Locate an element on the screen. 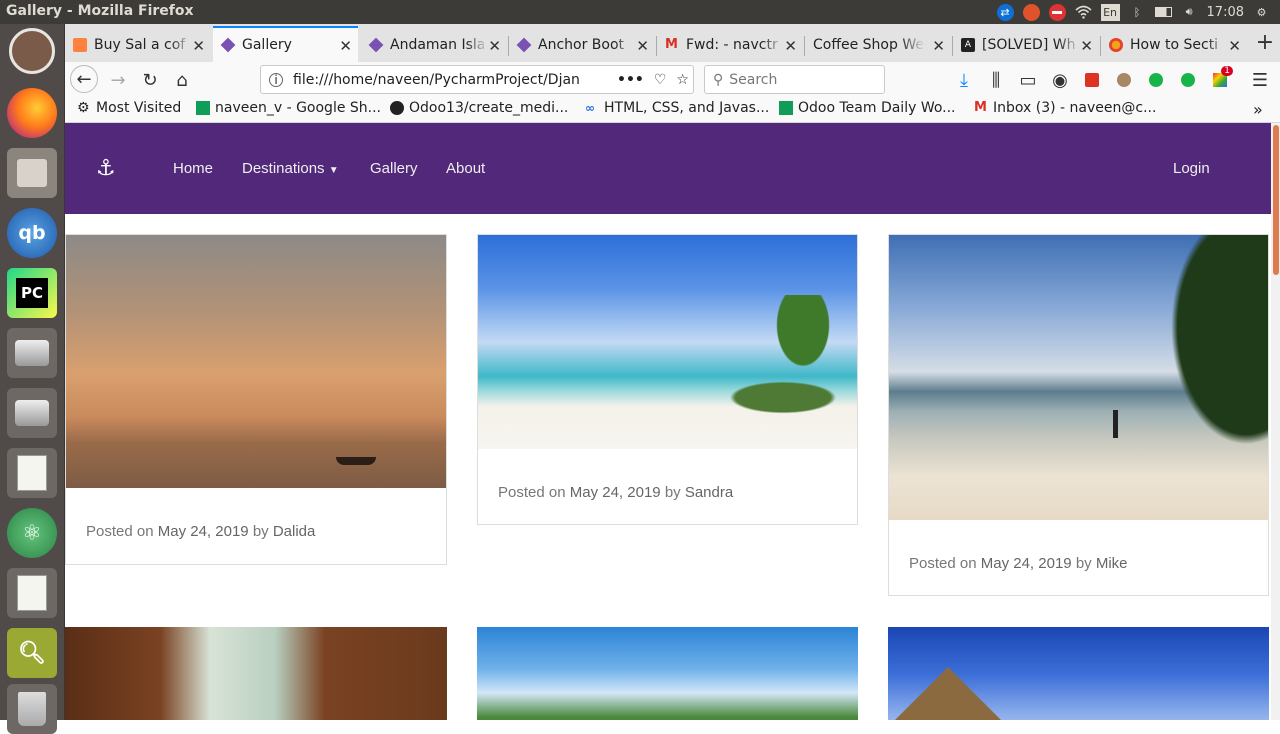  gallery-card: Posted on May 24, 2019 by Mike is located at coordinates (1078, 415).